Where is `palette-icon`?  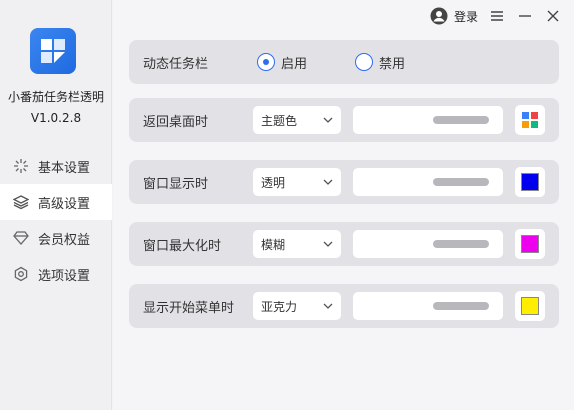
palette-icon is located at coordinates (530, 120).